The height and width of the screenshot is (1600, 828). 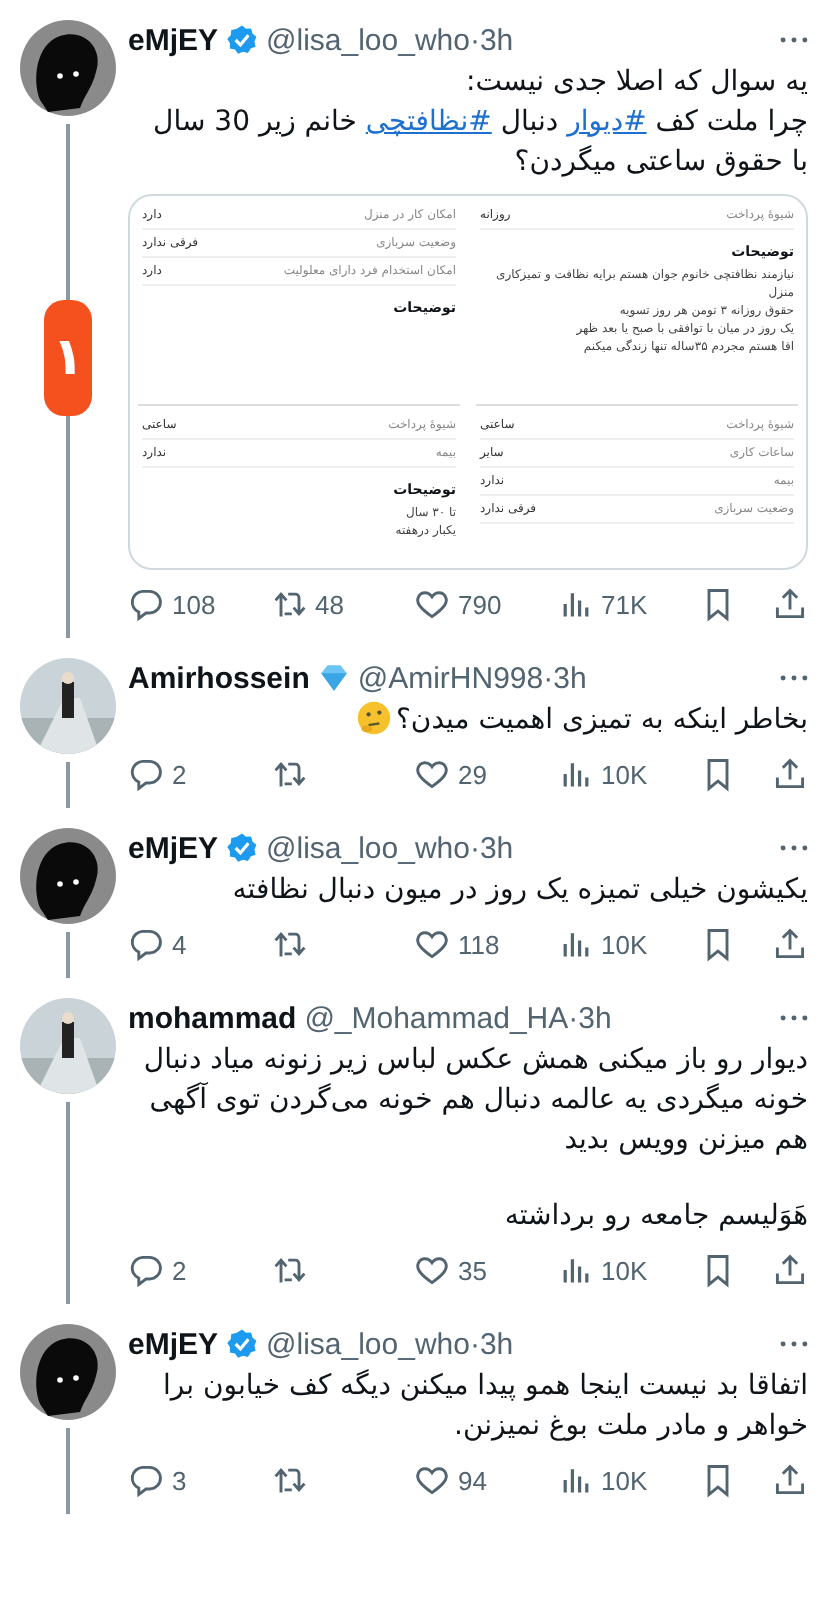 I want to click on reply-count: 108, so click(x=194, y=604).